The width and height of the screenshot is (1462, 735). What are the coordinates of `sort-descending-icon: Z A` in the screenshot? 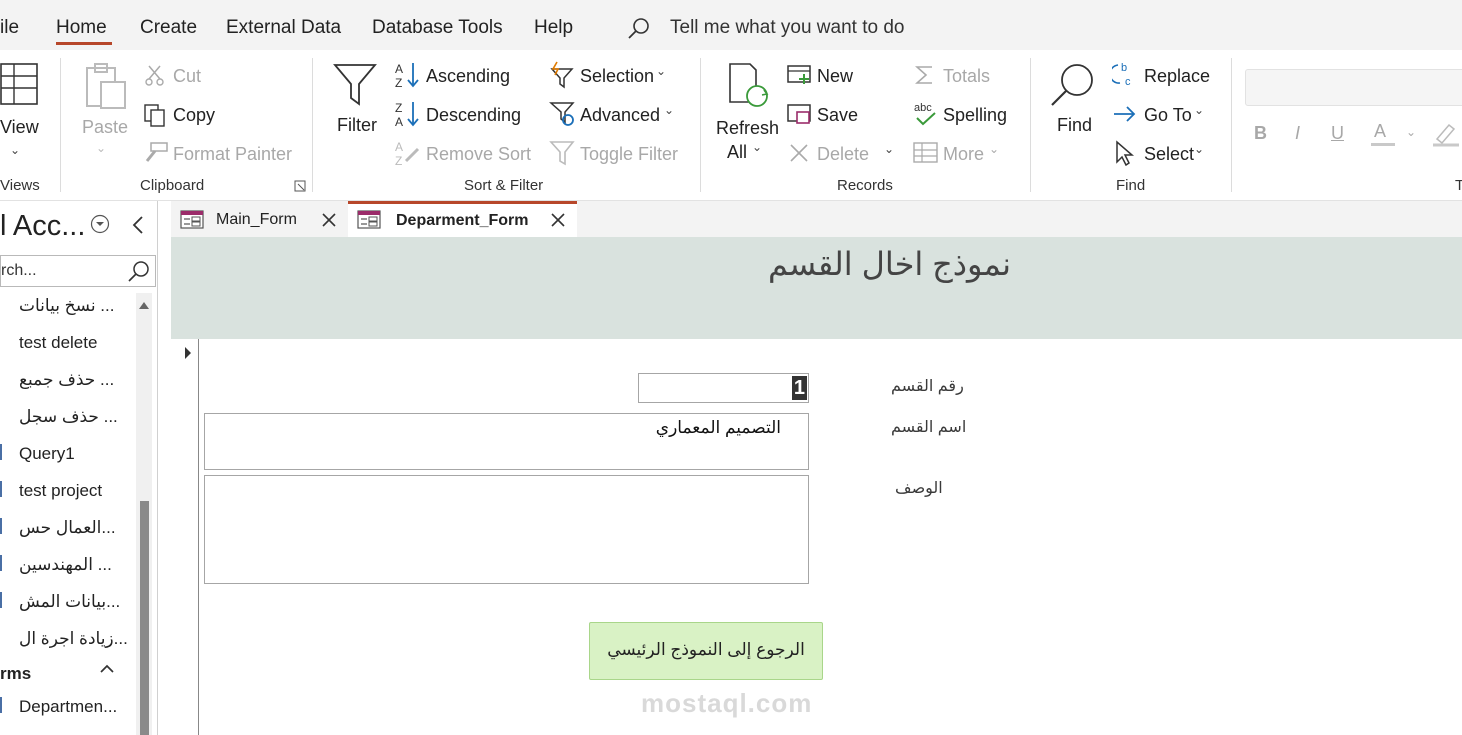 It's located at (408, 114).